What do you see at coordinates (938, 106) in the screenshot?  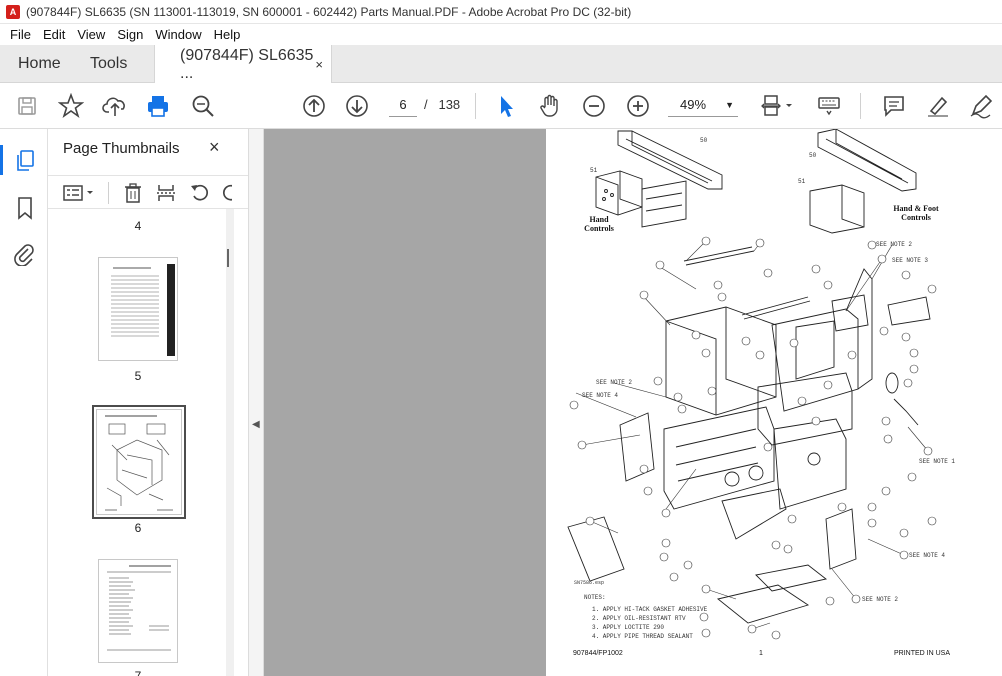 I see `highlight-pen-icon` at bounding box center [938, 106].